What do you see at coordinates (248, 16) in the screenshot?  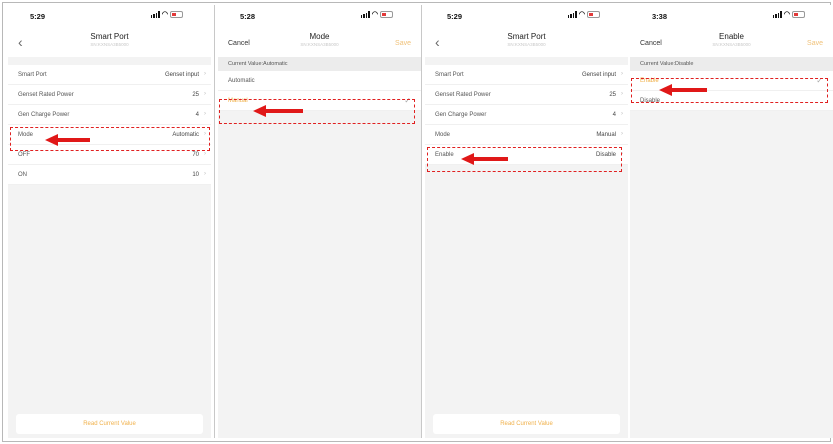 I see `status-time: 5:28` at bounding box center [248, 16].